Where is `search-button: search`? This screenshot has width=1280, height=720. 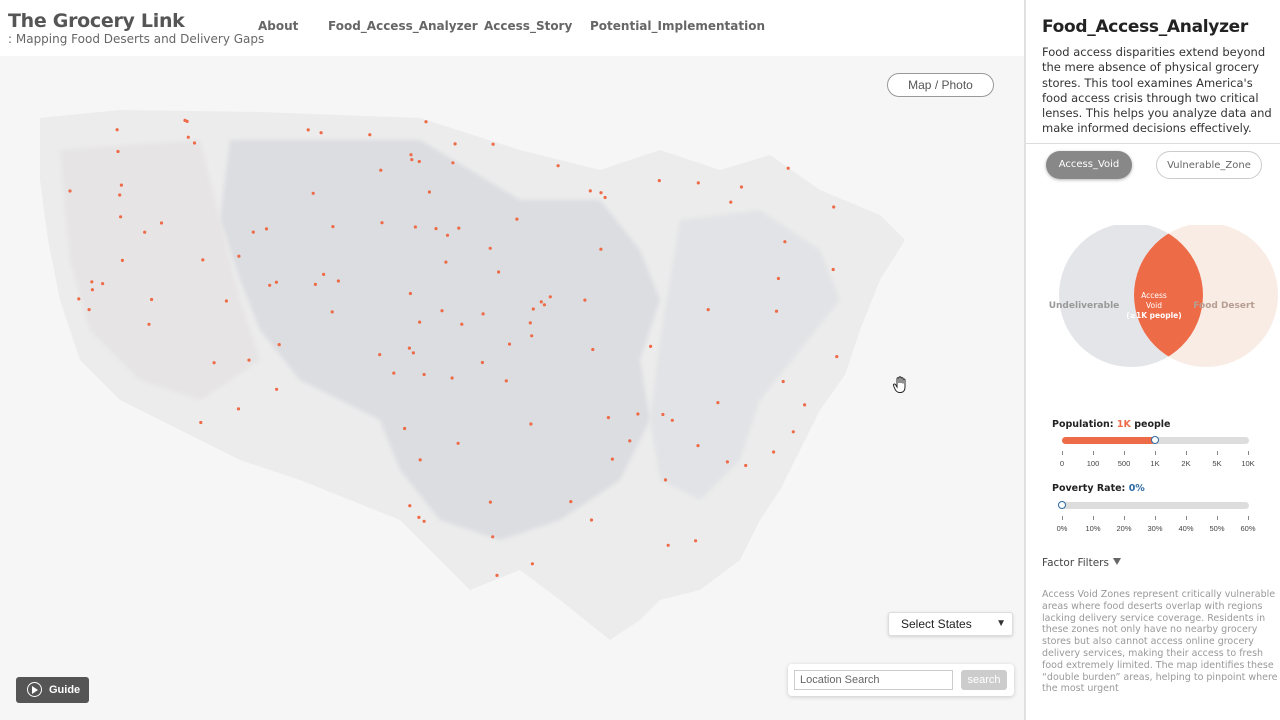
search-button: search is located at coordinates (984, 680).